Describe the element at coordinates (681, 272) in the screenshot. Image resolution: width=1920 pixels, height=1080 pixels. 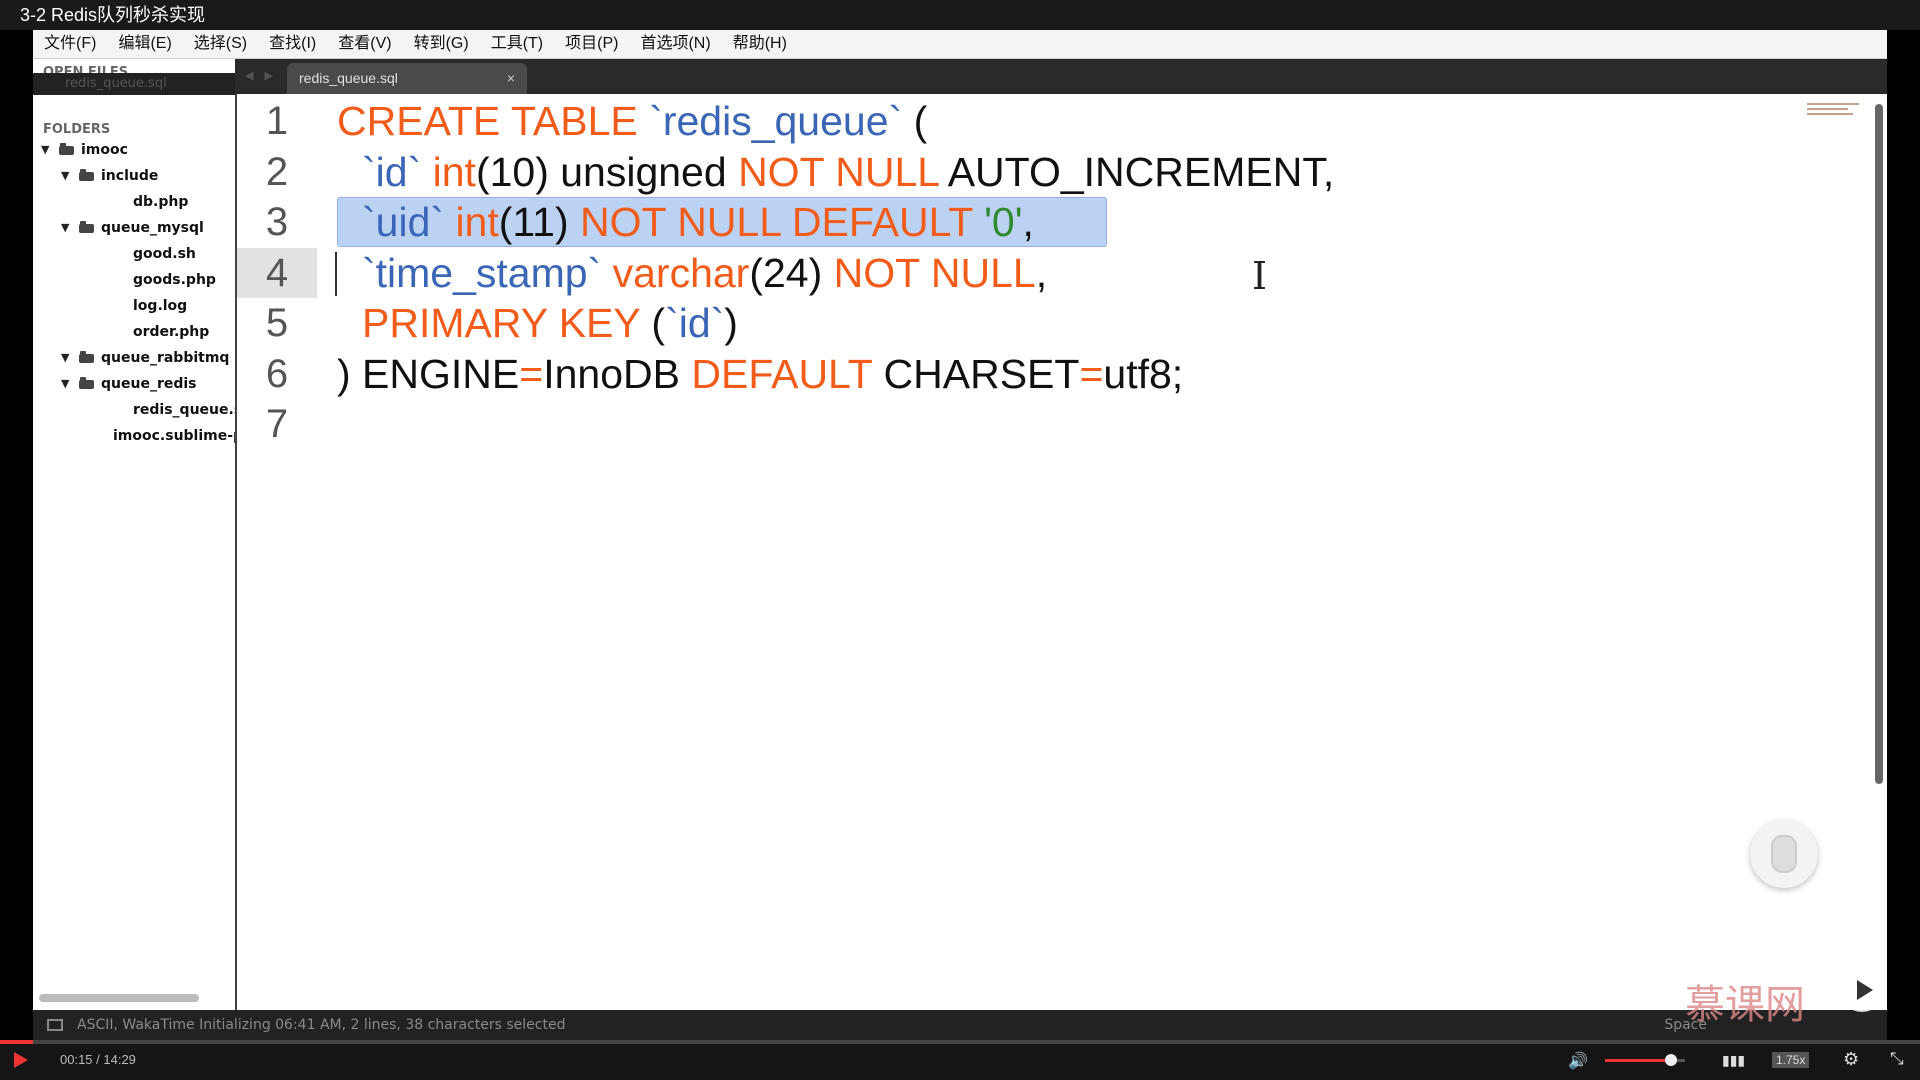
I see `token-kw: varchar` at that location.